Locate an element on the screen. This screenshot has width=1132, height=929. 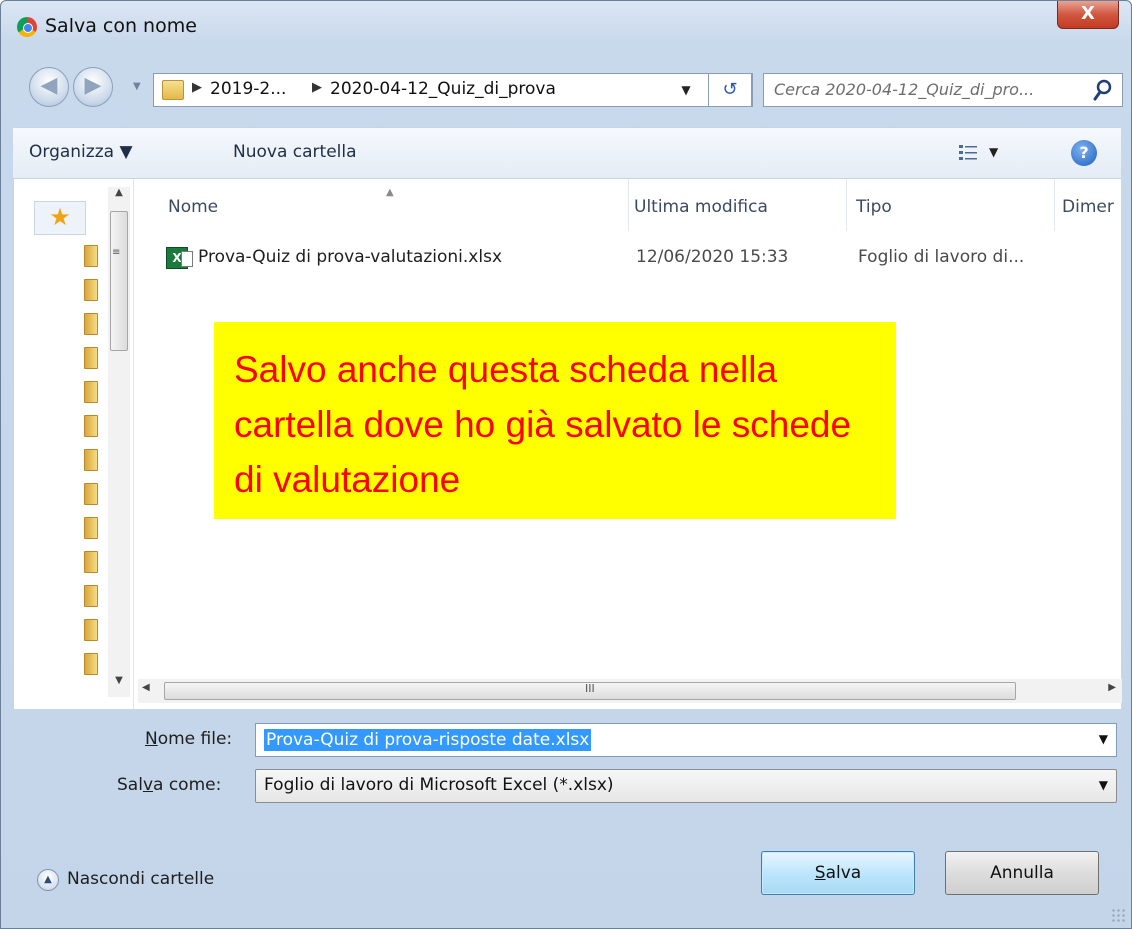
close-button: X is located at coordinates (1088, 15).